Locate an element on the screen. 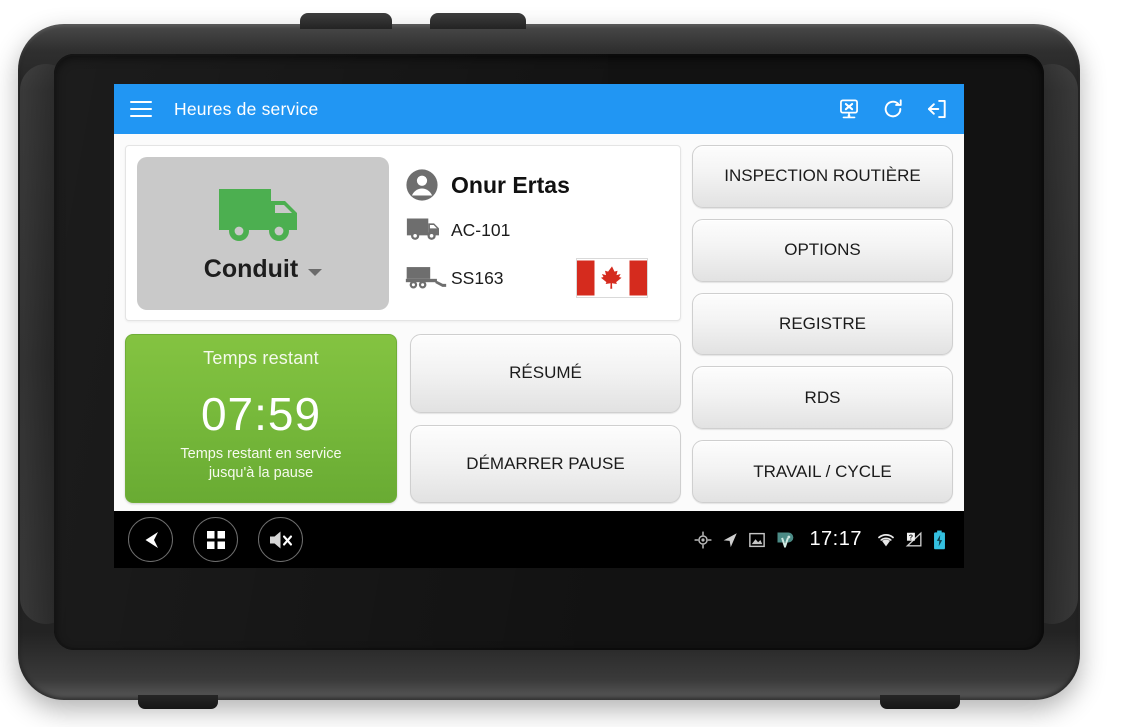 This screenshot has height=727, width=1142. apps-button is located at coordinates (215, 539).